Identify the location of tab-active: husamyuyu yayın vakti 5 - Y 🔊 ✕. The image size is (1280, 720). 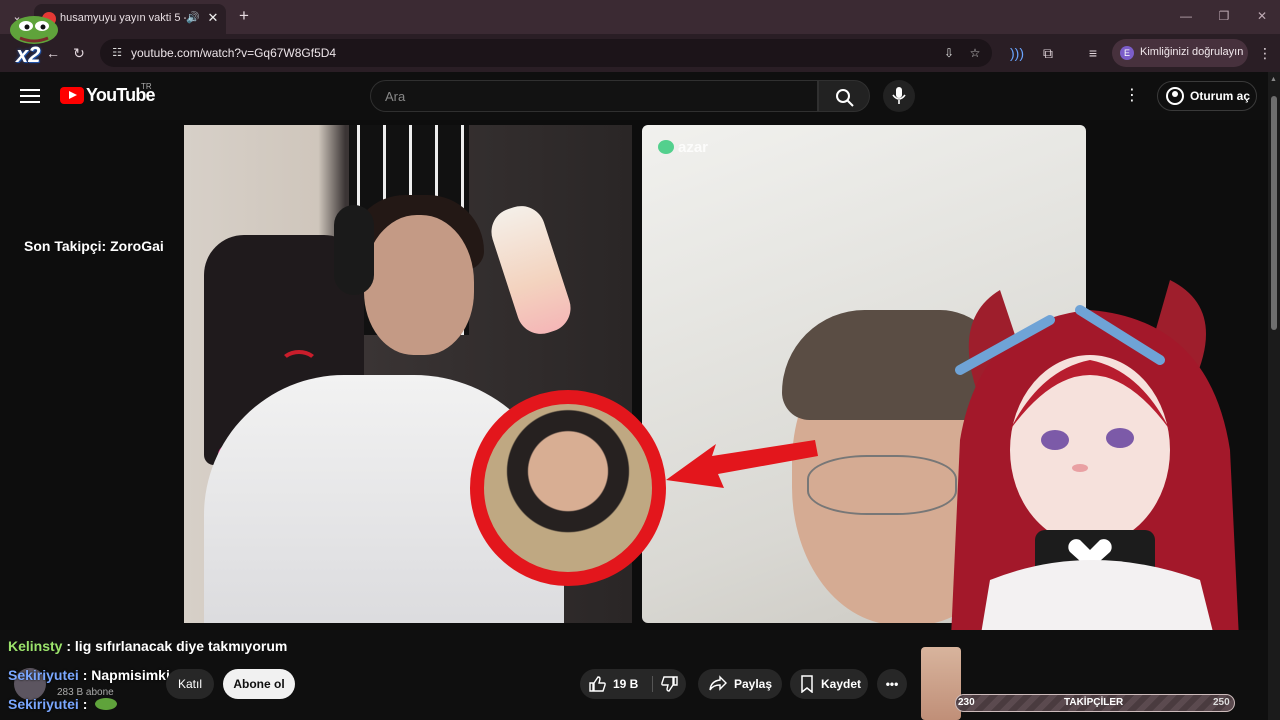
(130, 19).